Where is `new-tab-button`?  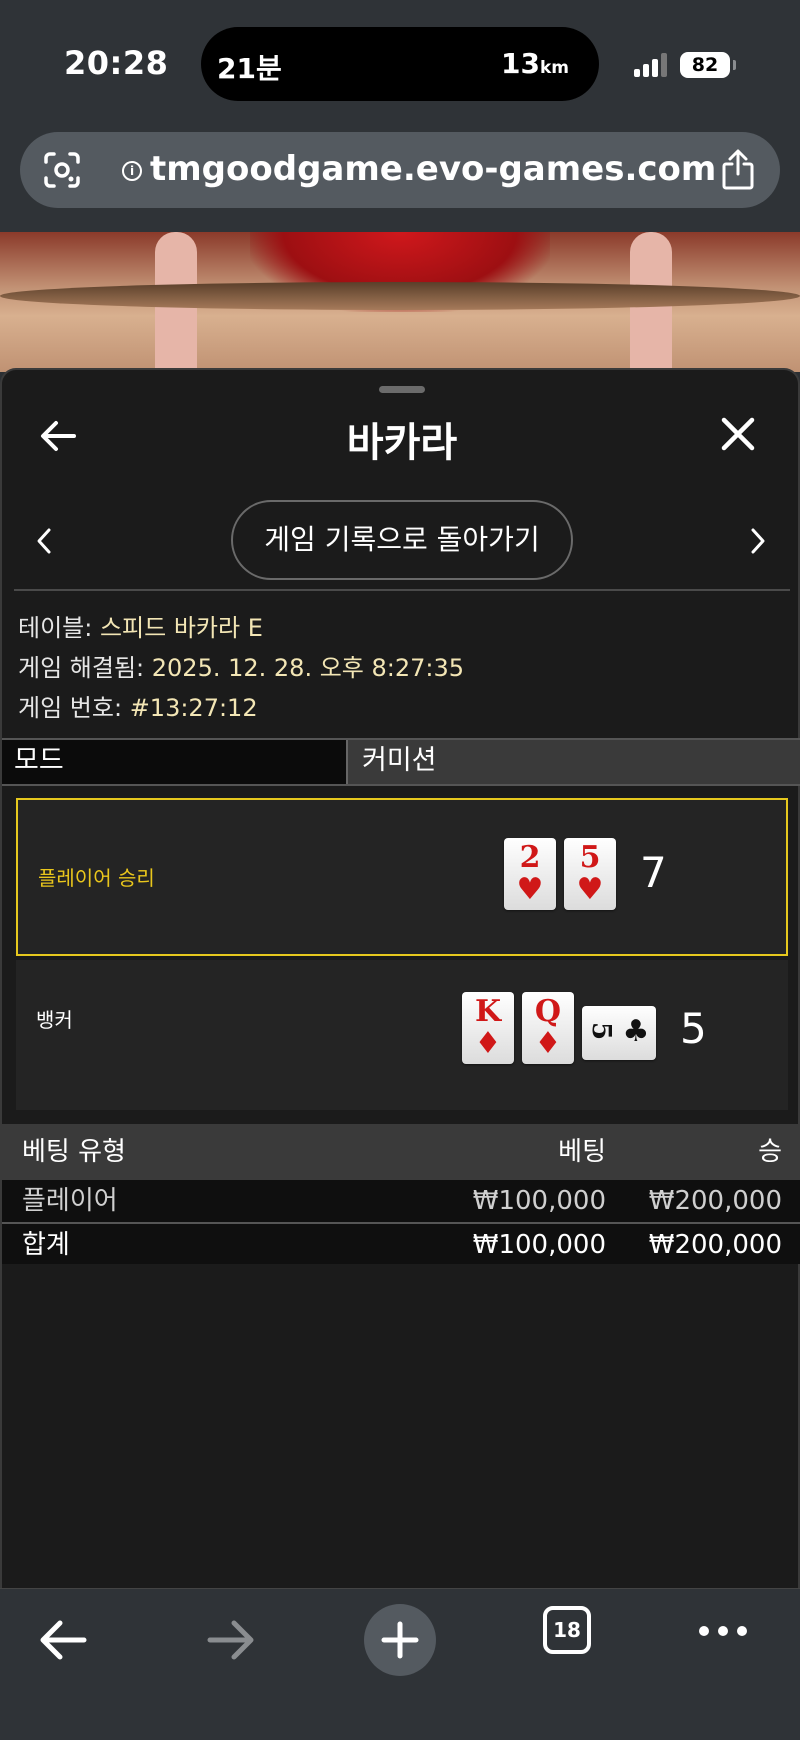 new-tab-button is located at coordinates (400, 1640).